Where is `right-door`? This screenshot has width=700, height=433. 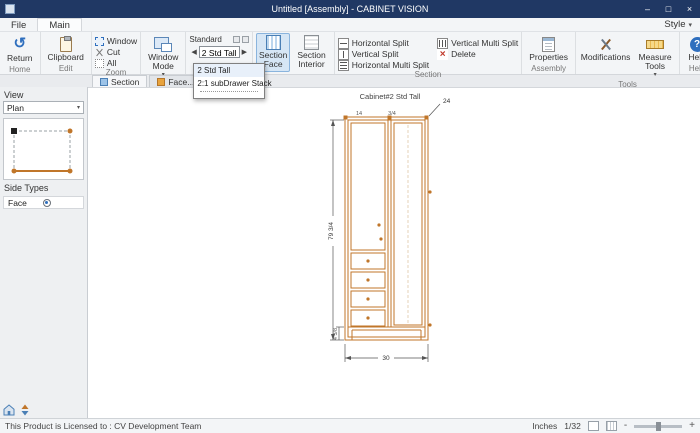 right-door is located at coordinates (412, 224).